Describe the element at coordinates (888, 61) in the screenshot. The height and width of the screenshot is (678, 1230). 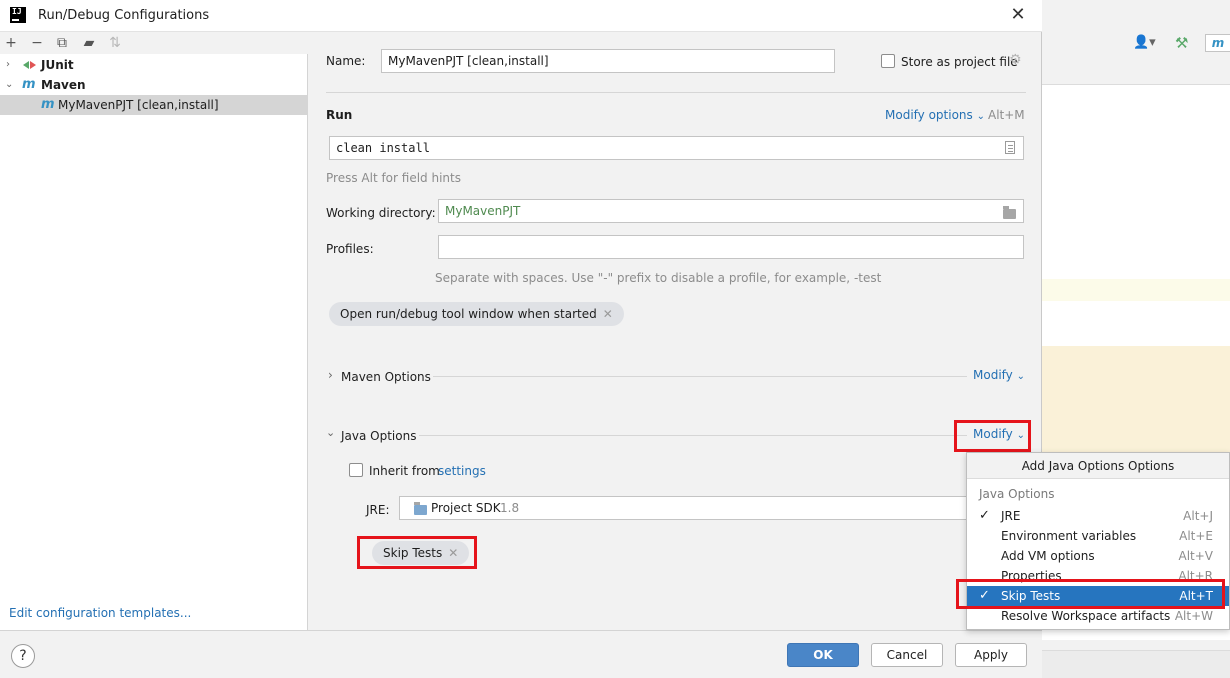
I see `store-project-checkbox` at that location.